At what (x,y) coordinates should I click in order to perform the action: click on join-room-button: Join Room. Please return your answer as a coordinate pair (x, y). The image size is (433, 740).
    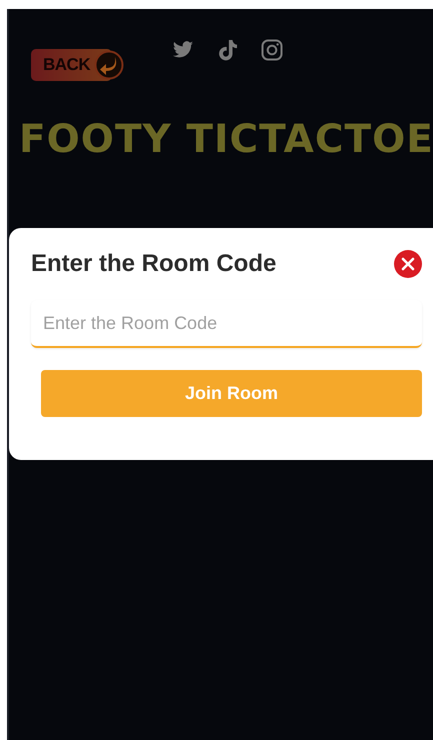
    Looking at the image, I should click on (231, 393).